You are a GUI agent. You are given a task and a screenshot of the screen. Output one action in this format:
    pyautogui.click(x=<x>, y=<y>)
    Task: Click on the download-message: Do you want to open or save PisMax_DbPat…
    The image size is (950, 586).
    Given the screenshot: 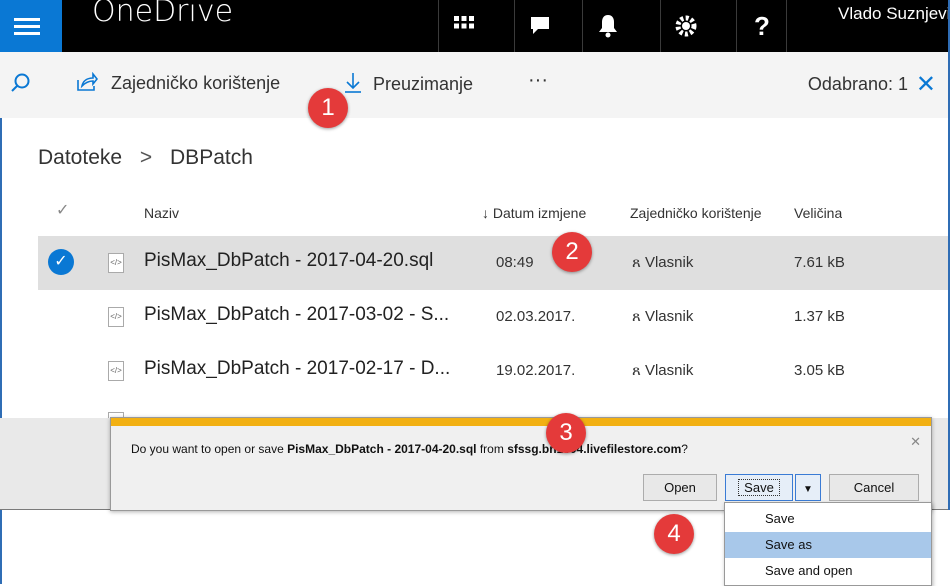 What is the action you would take?
    pyautogui.click(x=409, y=449)
    